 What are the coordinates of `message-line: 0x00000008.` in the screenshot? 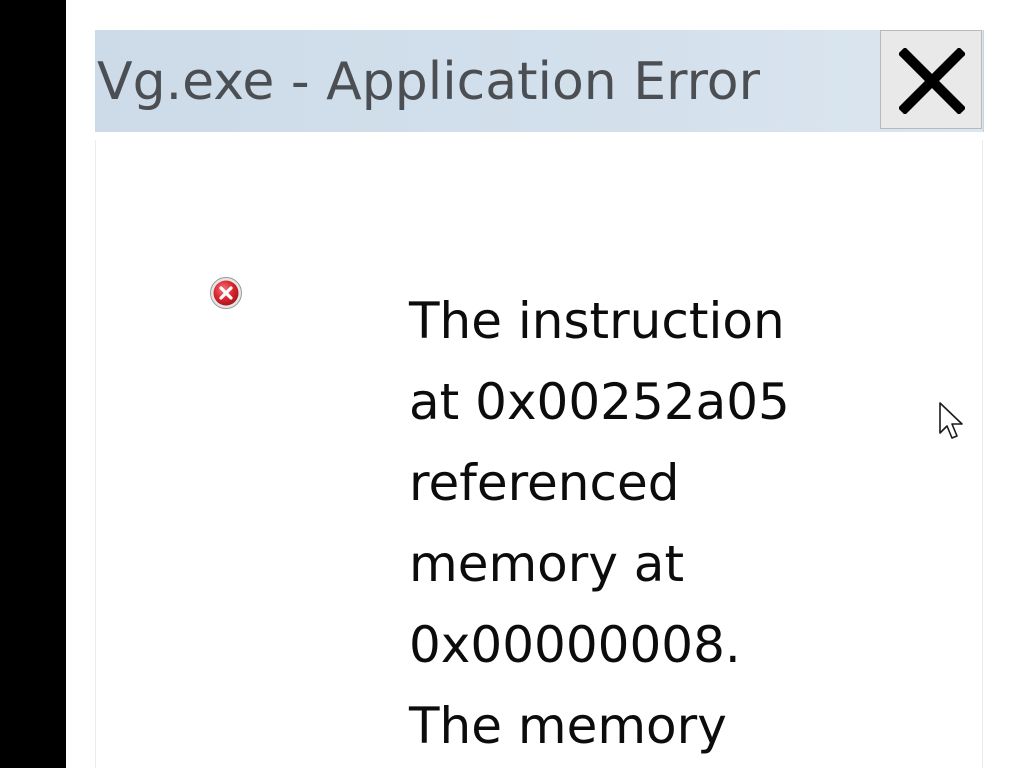 It's located at (575, 645).